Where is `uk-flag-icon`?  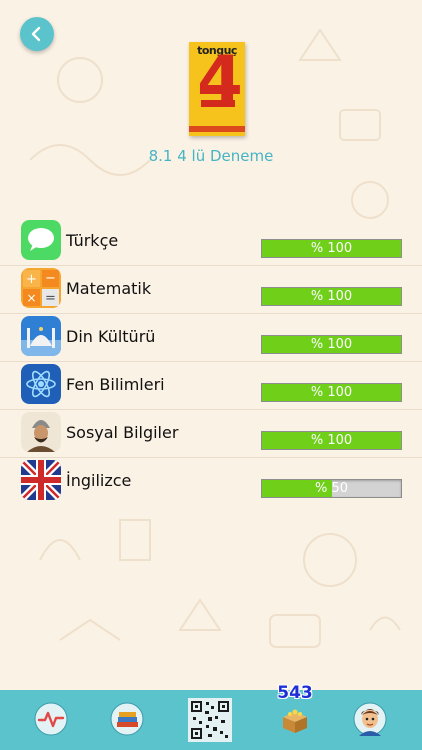
uk-flag-icon is located at coordinates (41, 480).